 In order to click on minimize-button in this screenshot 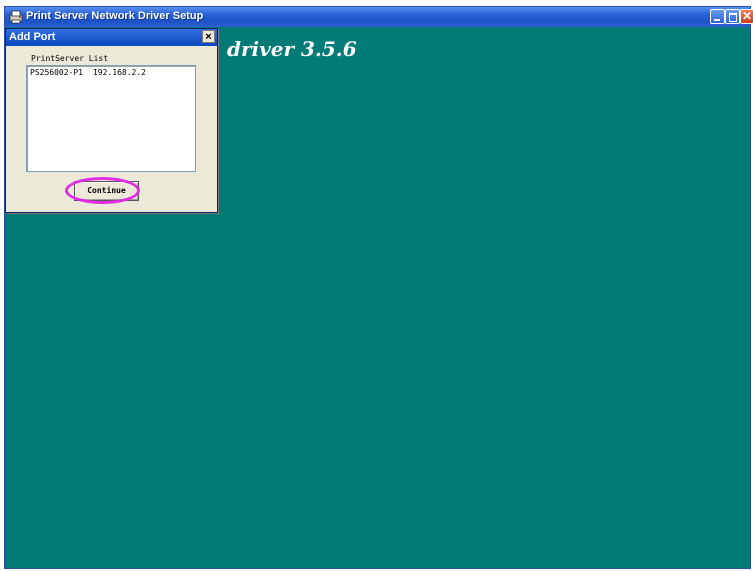, I will do `click(717, 16)`.